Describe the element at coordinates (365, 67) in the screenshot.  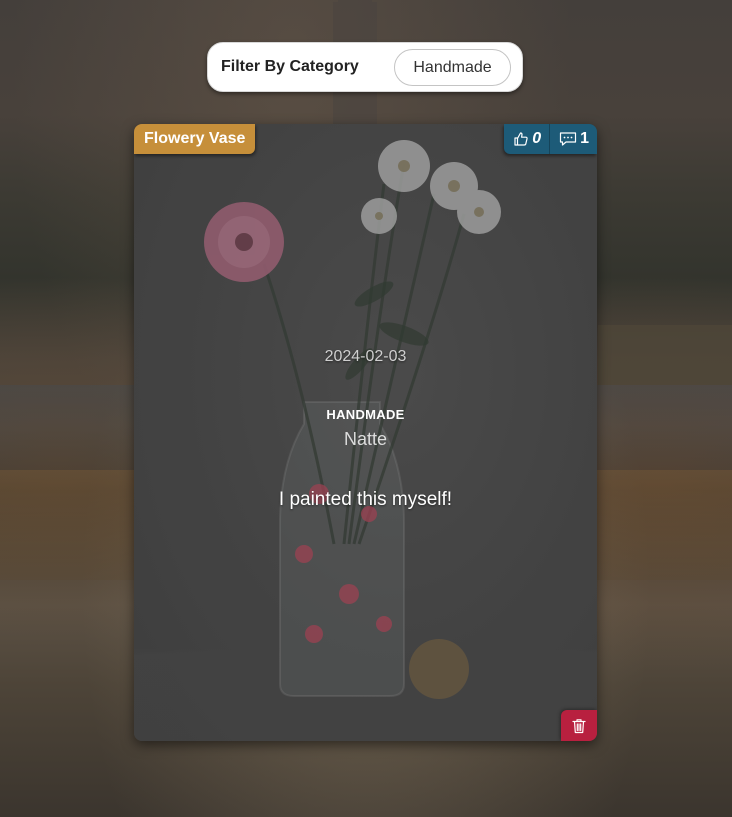
I see `category-filter-bar: Filter By Category Handmade` at that location.